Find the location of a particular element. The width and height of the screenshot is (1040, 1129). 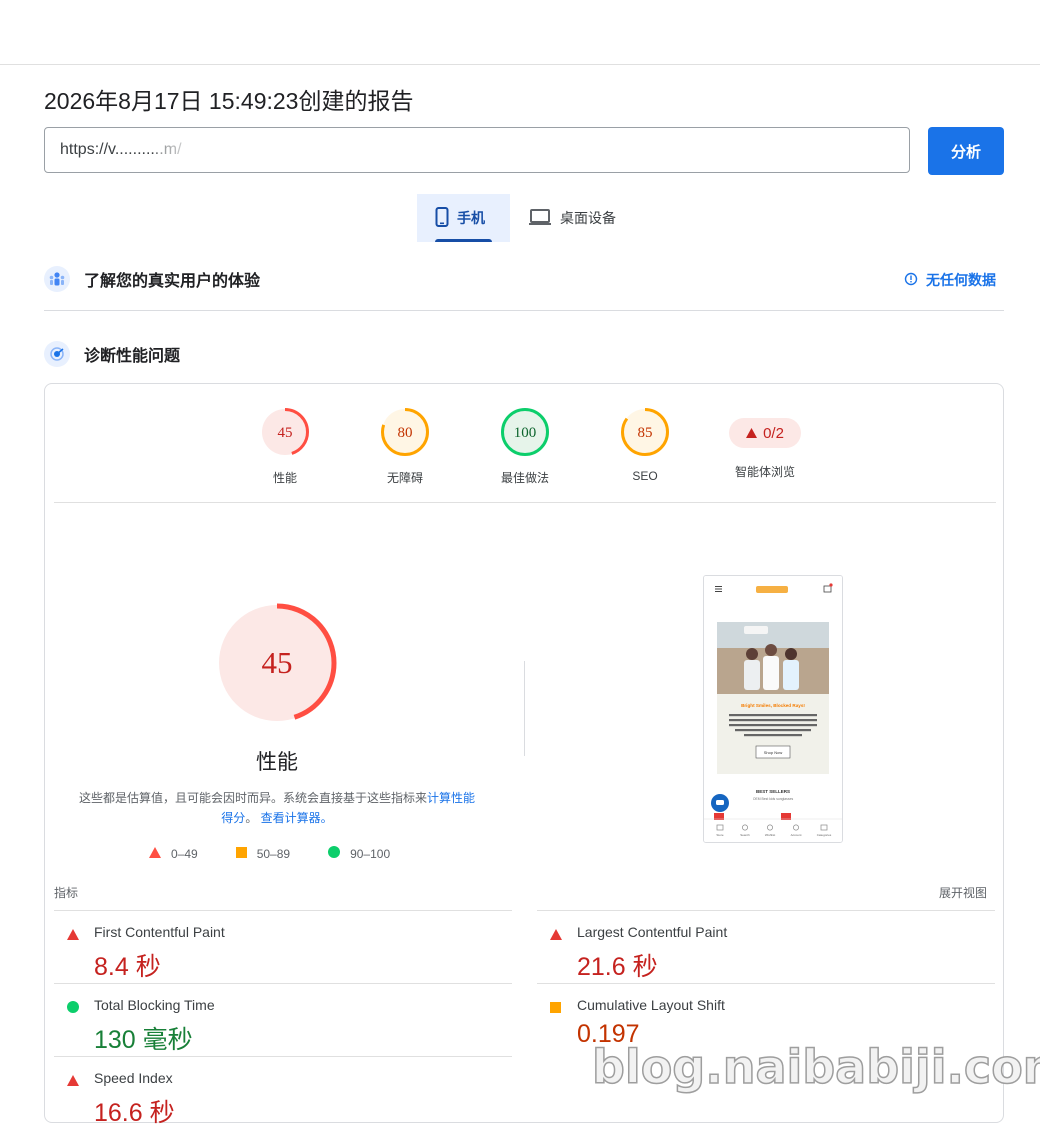

gauges-divider is located at coordinates (525, 502).